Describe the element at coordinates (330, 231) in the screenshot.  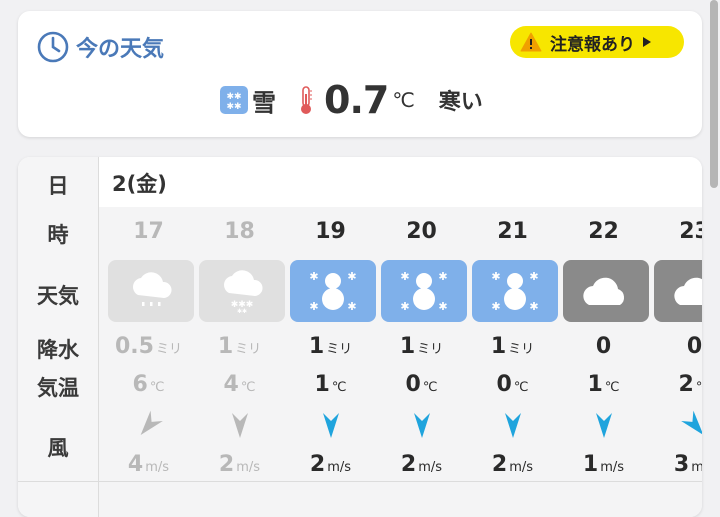
I see `forecast-hour: 19` at that location.